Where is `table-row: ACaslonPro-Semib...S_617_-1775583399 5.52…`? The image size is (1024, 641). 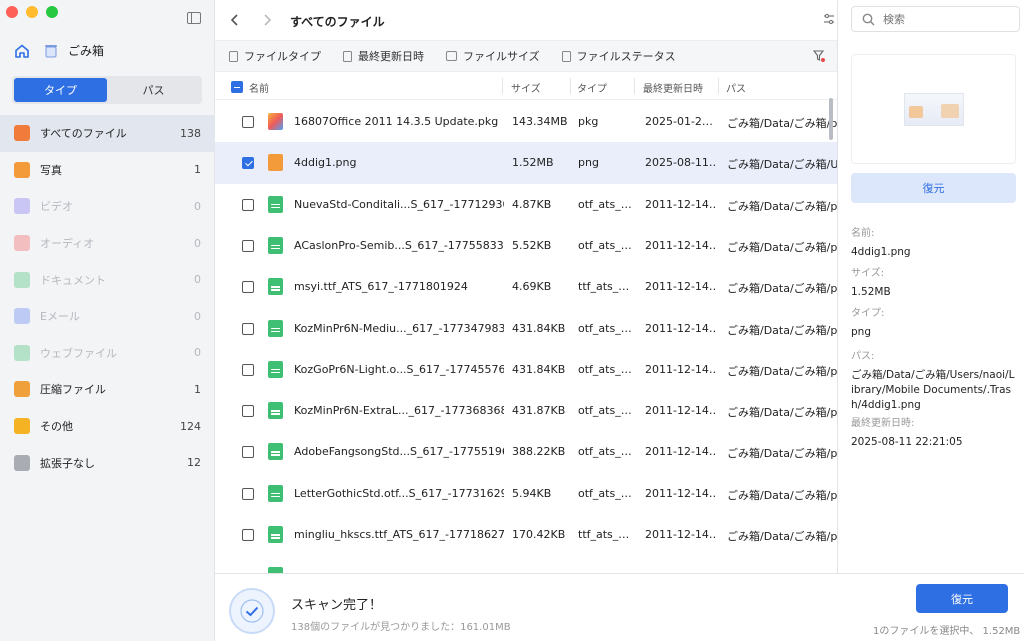
table-row: ACaslonPro-Semib...S_617_-1775583399 5.52… is located at coordinates (526, 245).